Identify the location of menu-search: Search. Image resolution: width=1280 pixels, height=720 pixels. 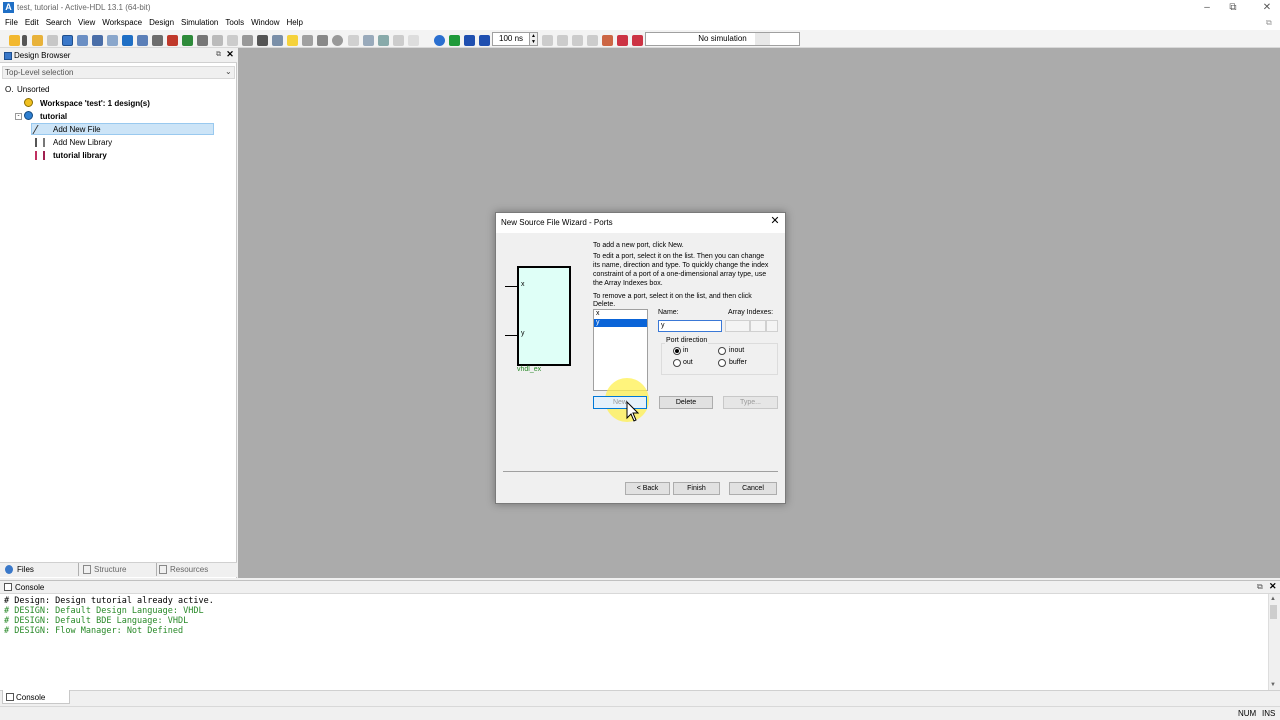
(58, 23).